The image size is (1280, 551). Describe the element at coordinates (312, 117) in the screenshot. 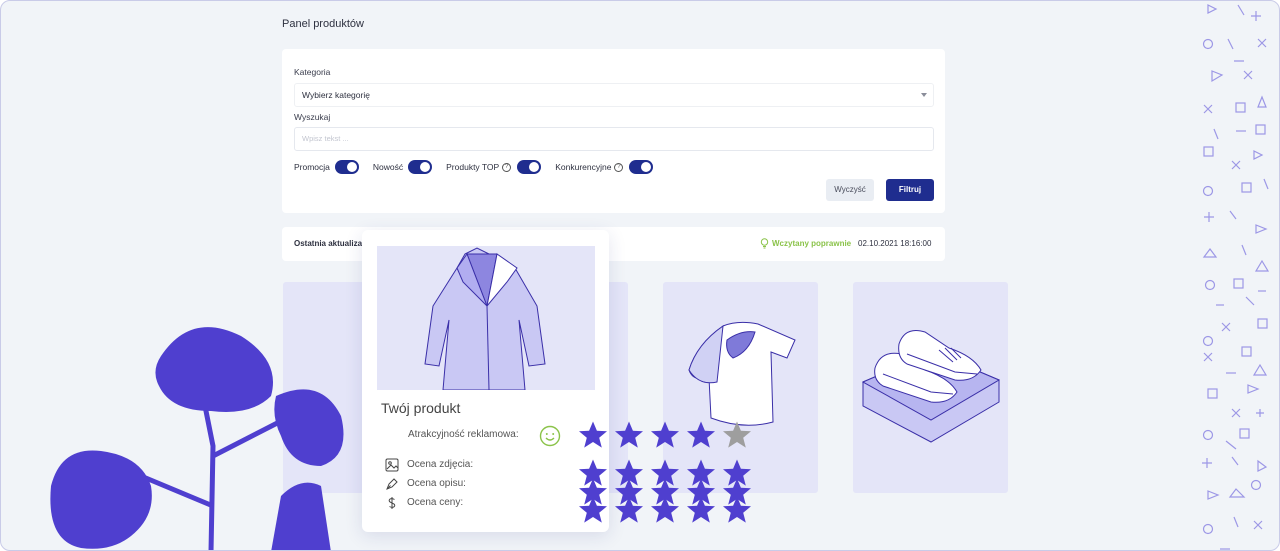

I see `search-label: Wyszukaj` at that location.